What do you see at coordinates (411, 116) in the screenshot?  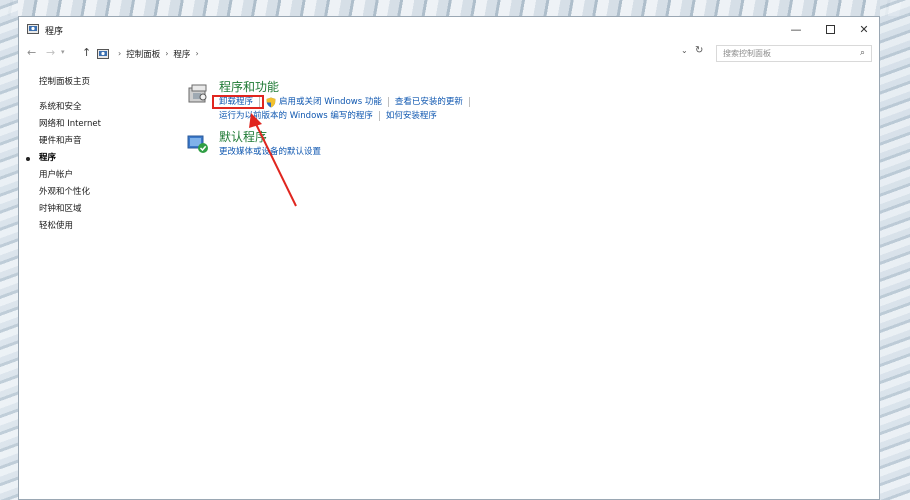 I see `how-to-install-link: 如何安装程序` at bounding box center [411, 116].